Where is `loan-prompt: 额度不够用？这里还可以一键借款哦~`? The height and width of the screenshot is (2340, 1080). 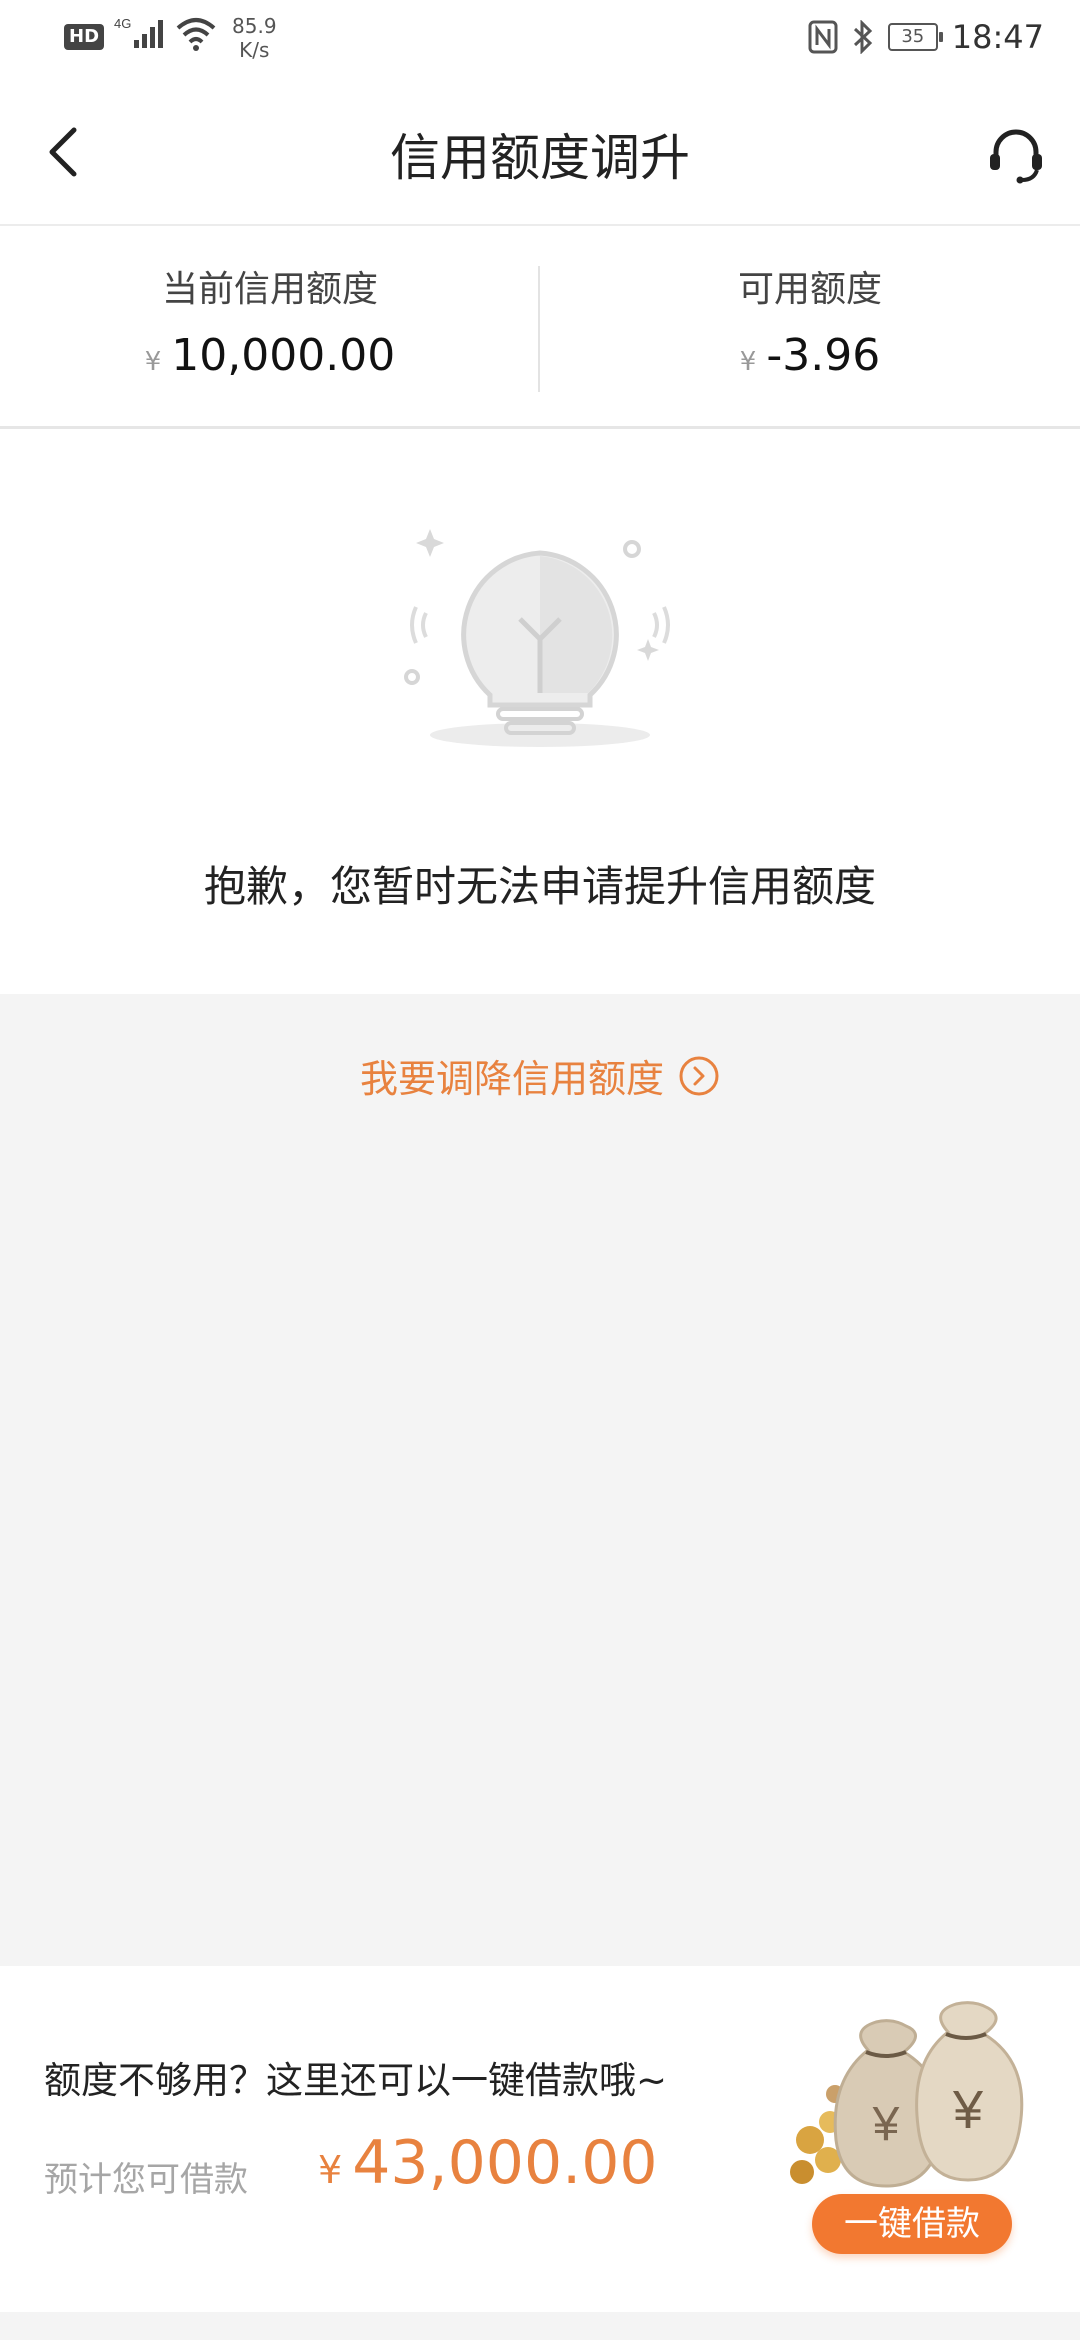 loan-prompt: 额度不够用？这里还可以一键借款哦~ is located at coordinates (356, 2080).